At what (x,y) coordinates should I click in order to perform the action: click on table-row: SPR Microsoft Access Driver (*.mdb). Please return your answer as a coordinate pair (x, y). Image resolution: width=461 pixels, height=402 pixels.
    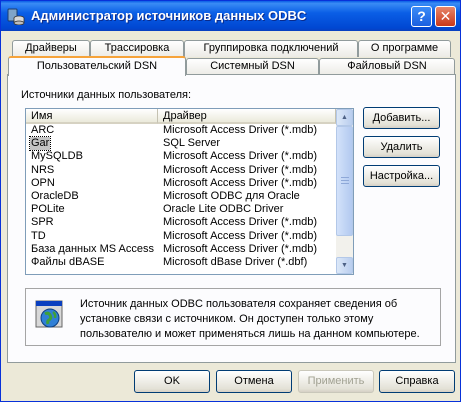
    Looking at the image, I should click on (181, 222).